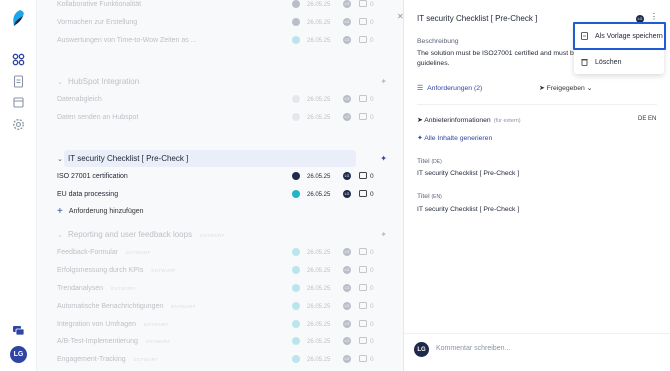 The image size is (670, 371). I want to click on settings-icon, so click(18, 124).